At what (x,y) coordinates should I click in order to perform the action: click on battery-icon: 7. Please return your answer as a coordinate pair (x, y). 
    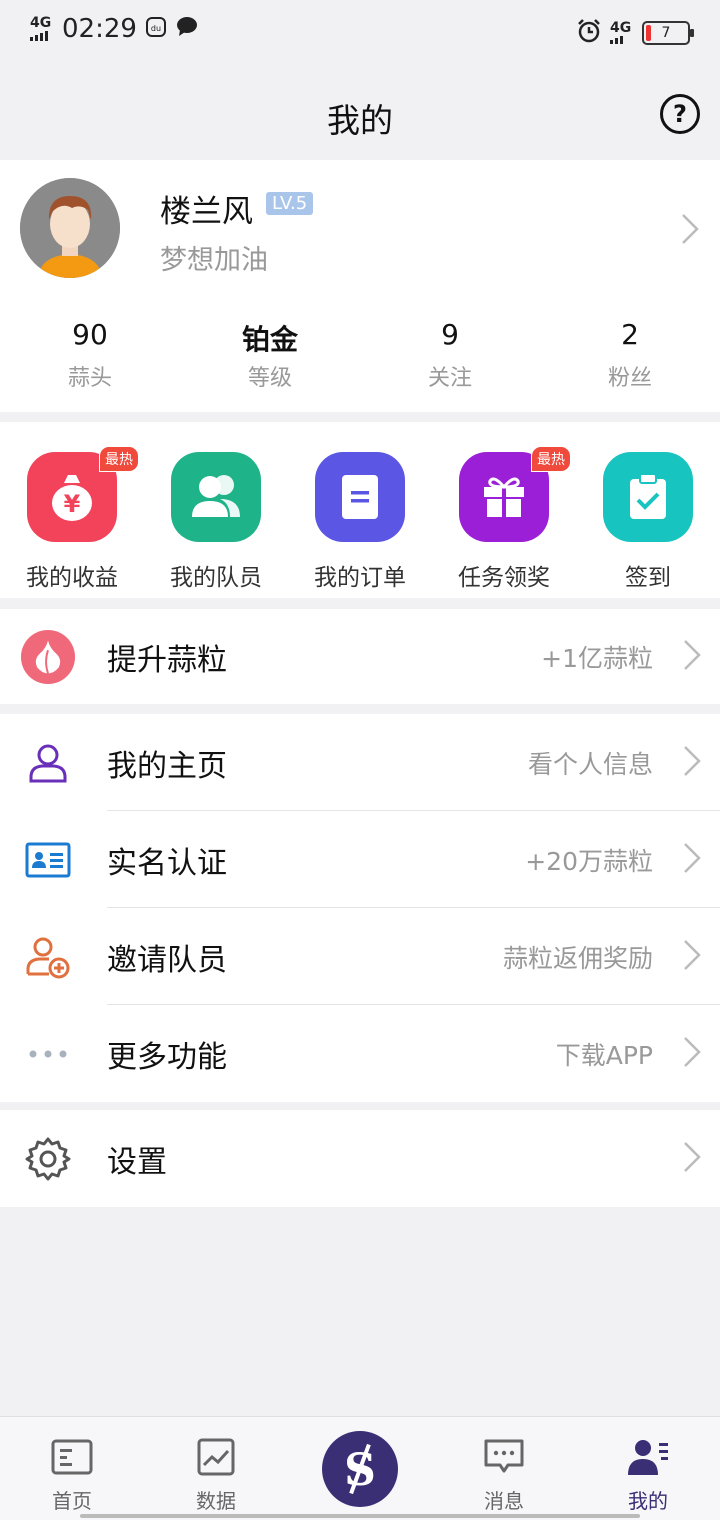
    Looking at the image, I should click on (668, 33).